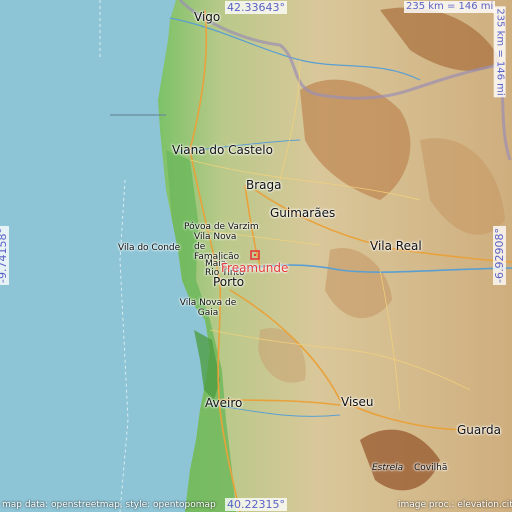  Describe the element at coordinates (450, 7) in the screenshot. I see `horizontal-scale: 235 km = 146 mi` at that location.